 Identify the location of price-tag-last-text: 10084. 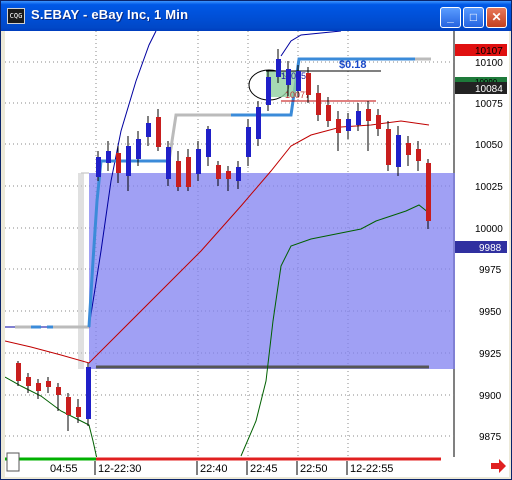
(489, 89).